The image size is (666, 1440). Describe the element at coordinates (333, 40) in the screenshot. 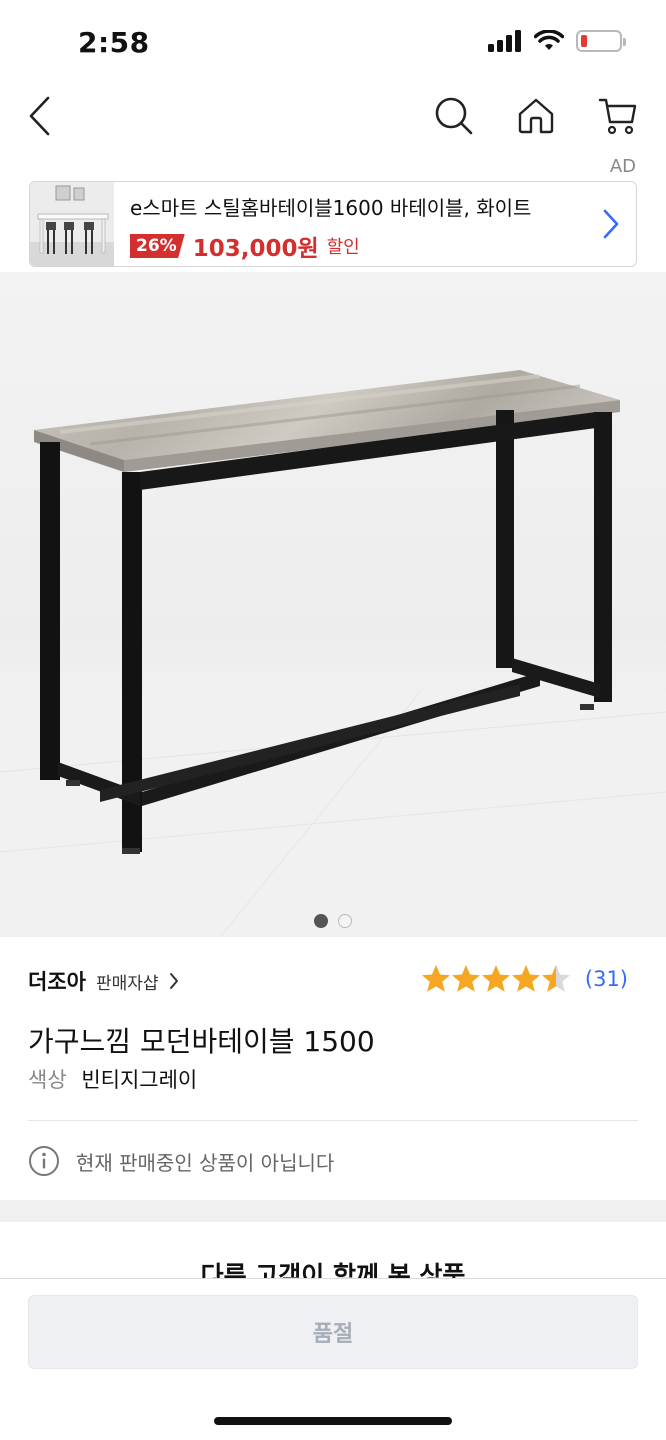

I see `status-bar: 2:58` at that location.